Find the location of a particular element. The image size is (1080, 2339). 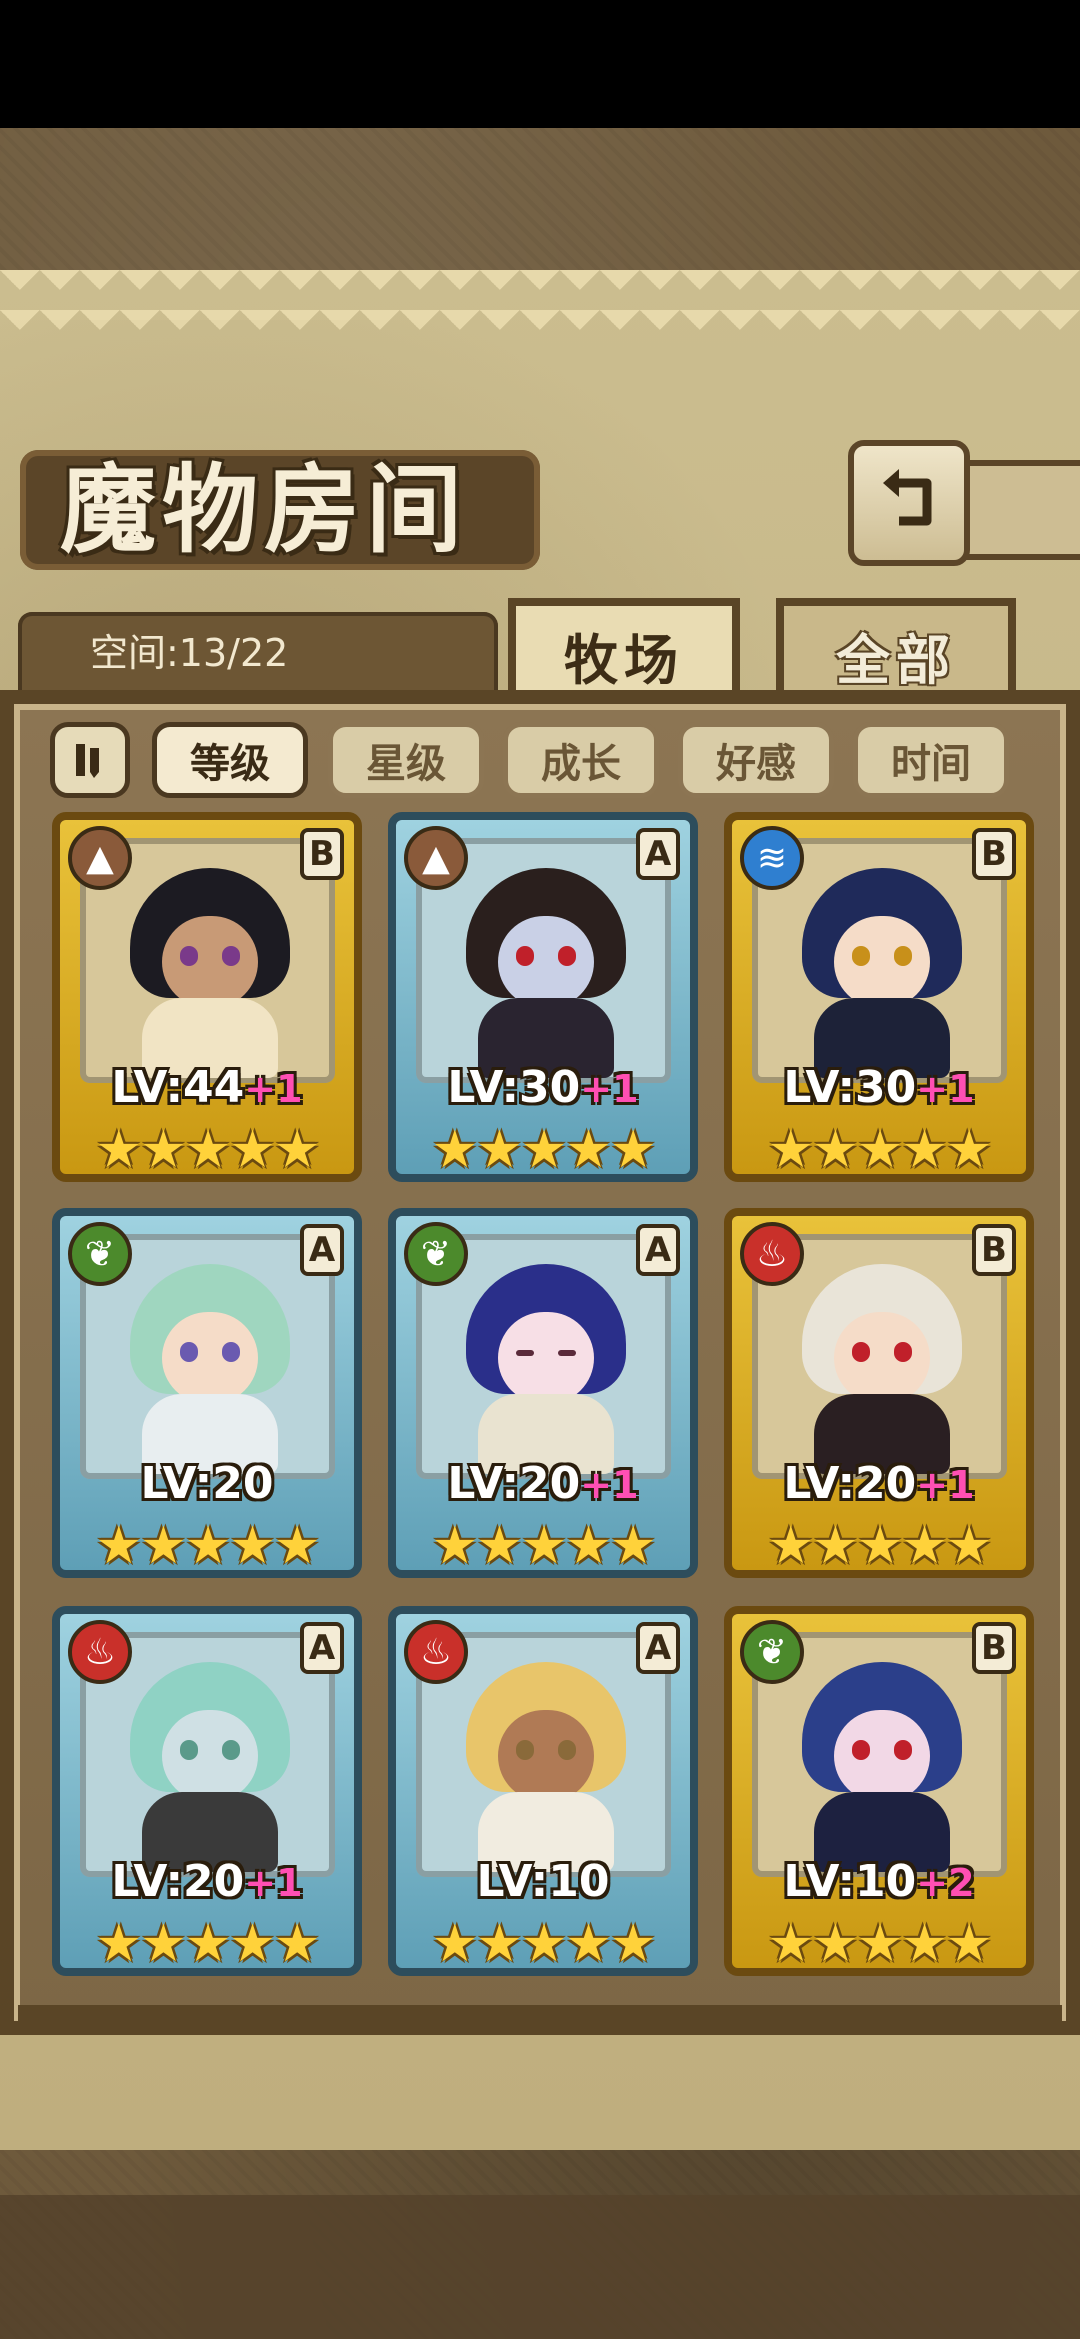

sort-by-time-button: 时间 is located at coordinates (931, 760).